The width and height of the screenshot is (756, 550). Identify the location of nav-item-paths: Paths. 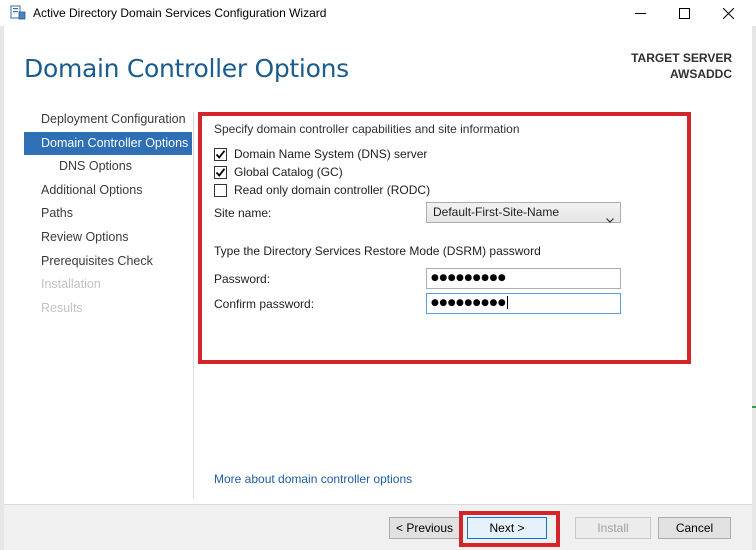
(108, 214).